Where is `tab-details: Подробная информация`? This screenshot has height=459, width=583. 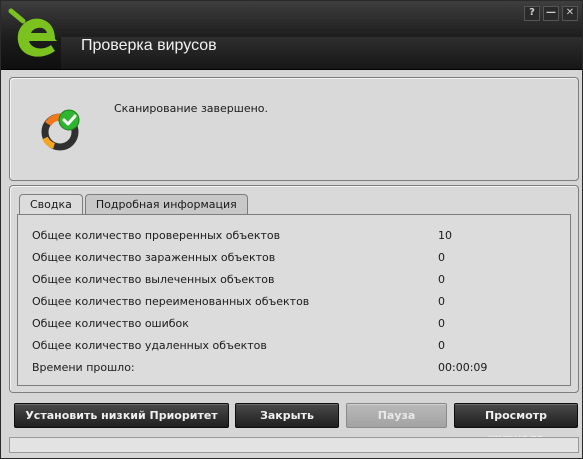
tab-details: Подробная информация is located at coordinates (166, 204).